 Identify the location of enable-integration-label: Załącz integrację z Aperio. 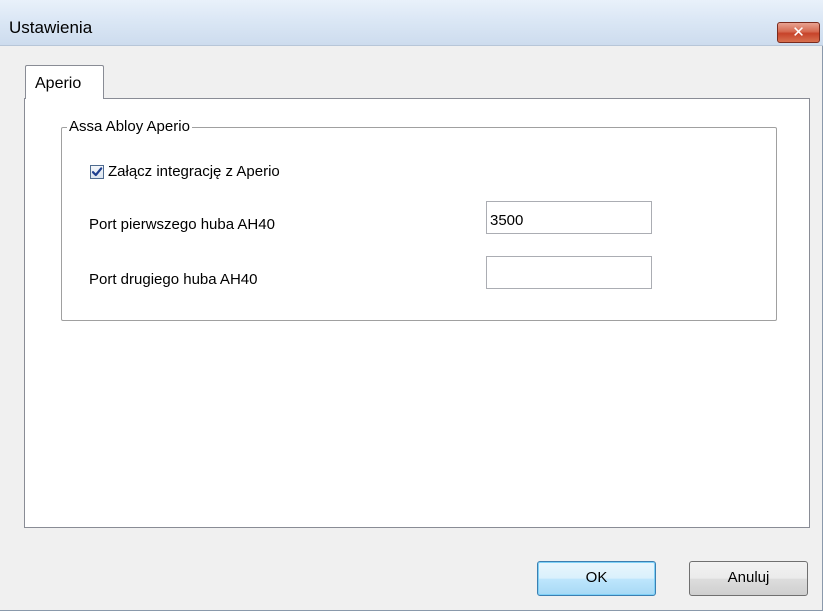
(194, 171).